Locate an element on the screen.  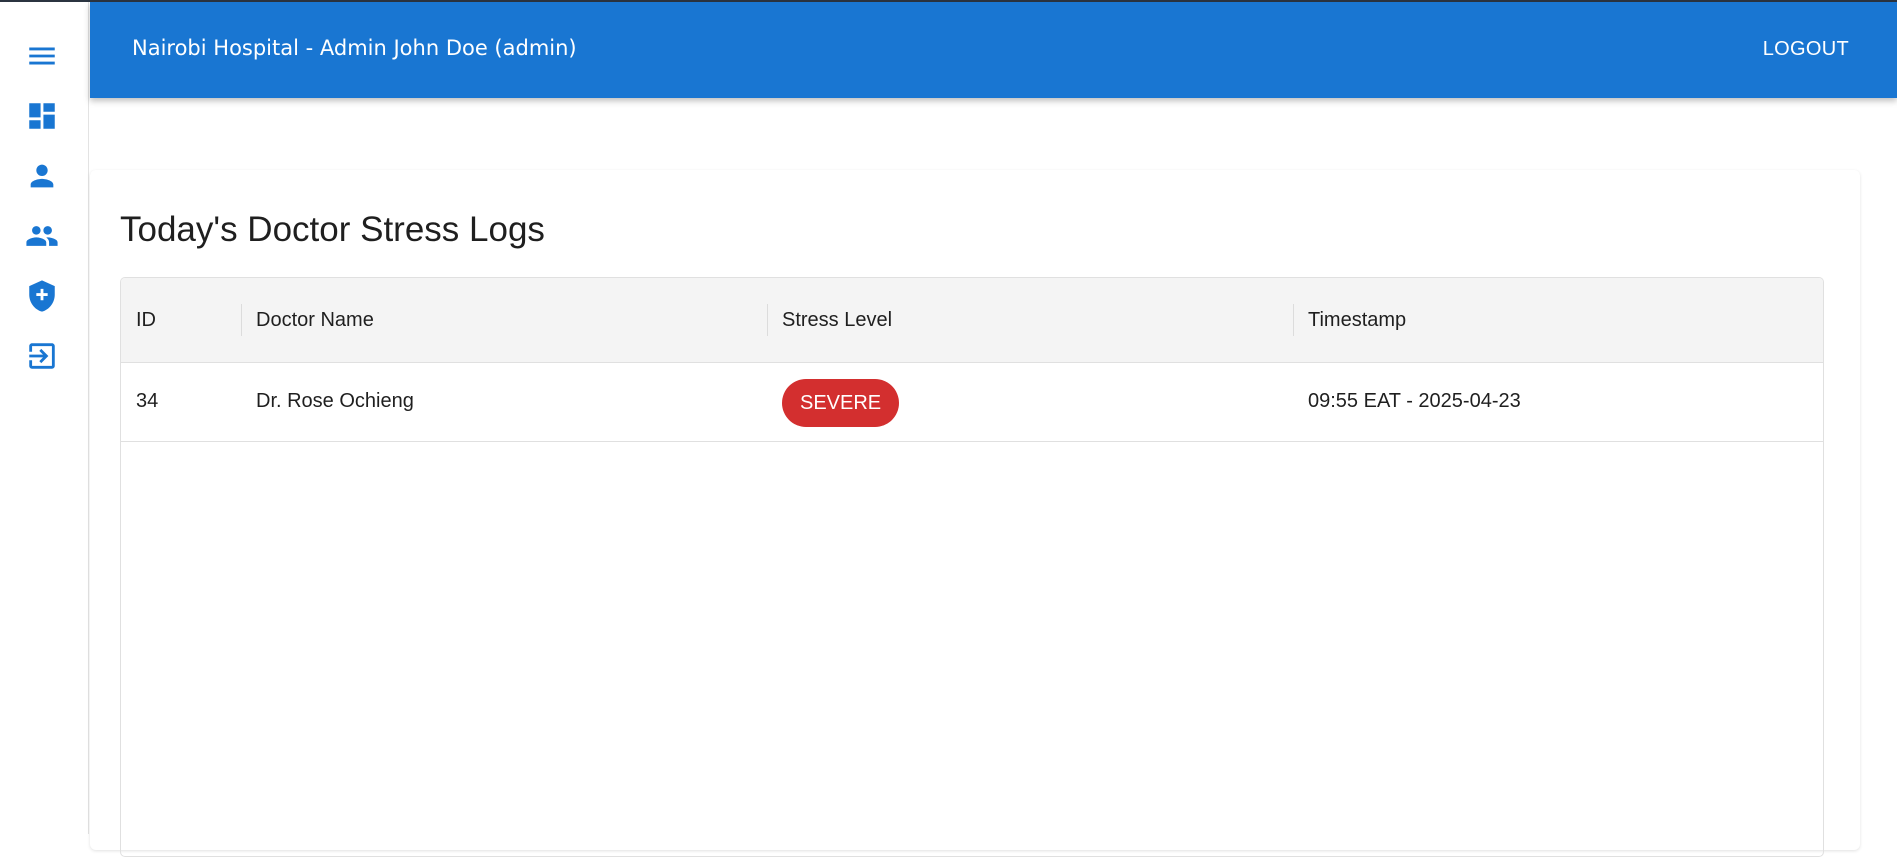
sidebar-item-health is located at coordinates (42, 296).